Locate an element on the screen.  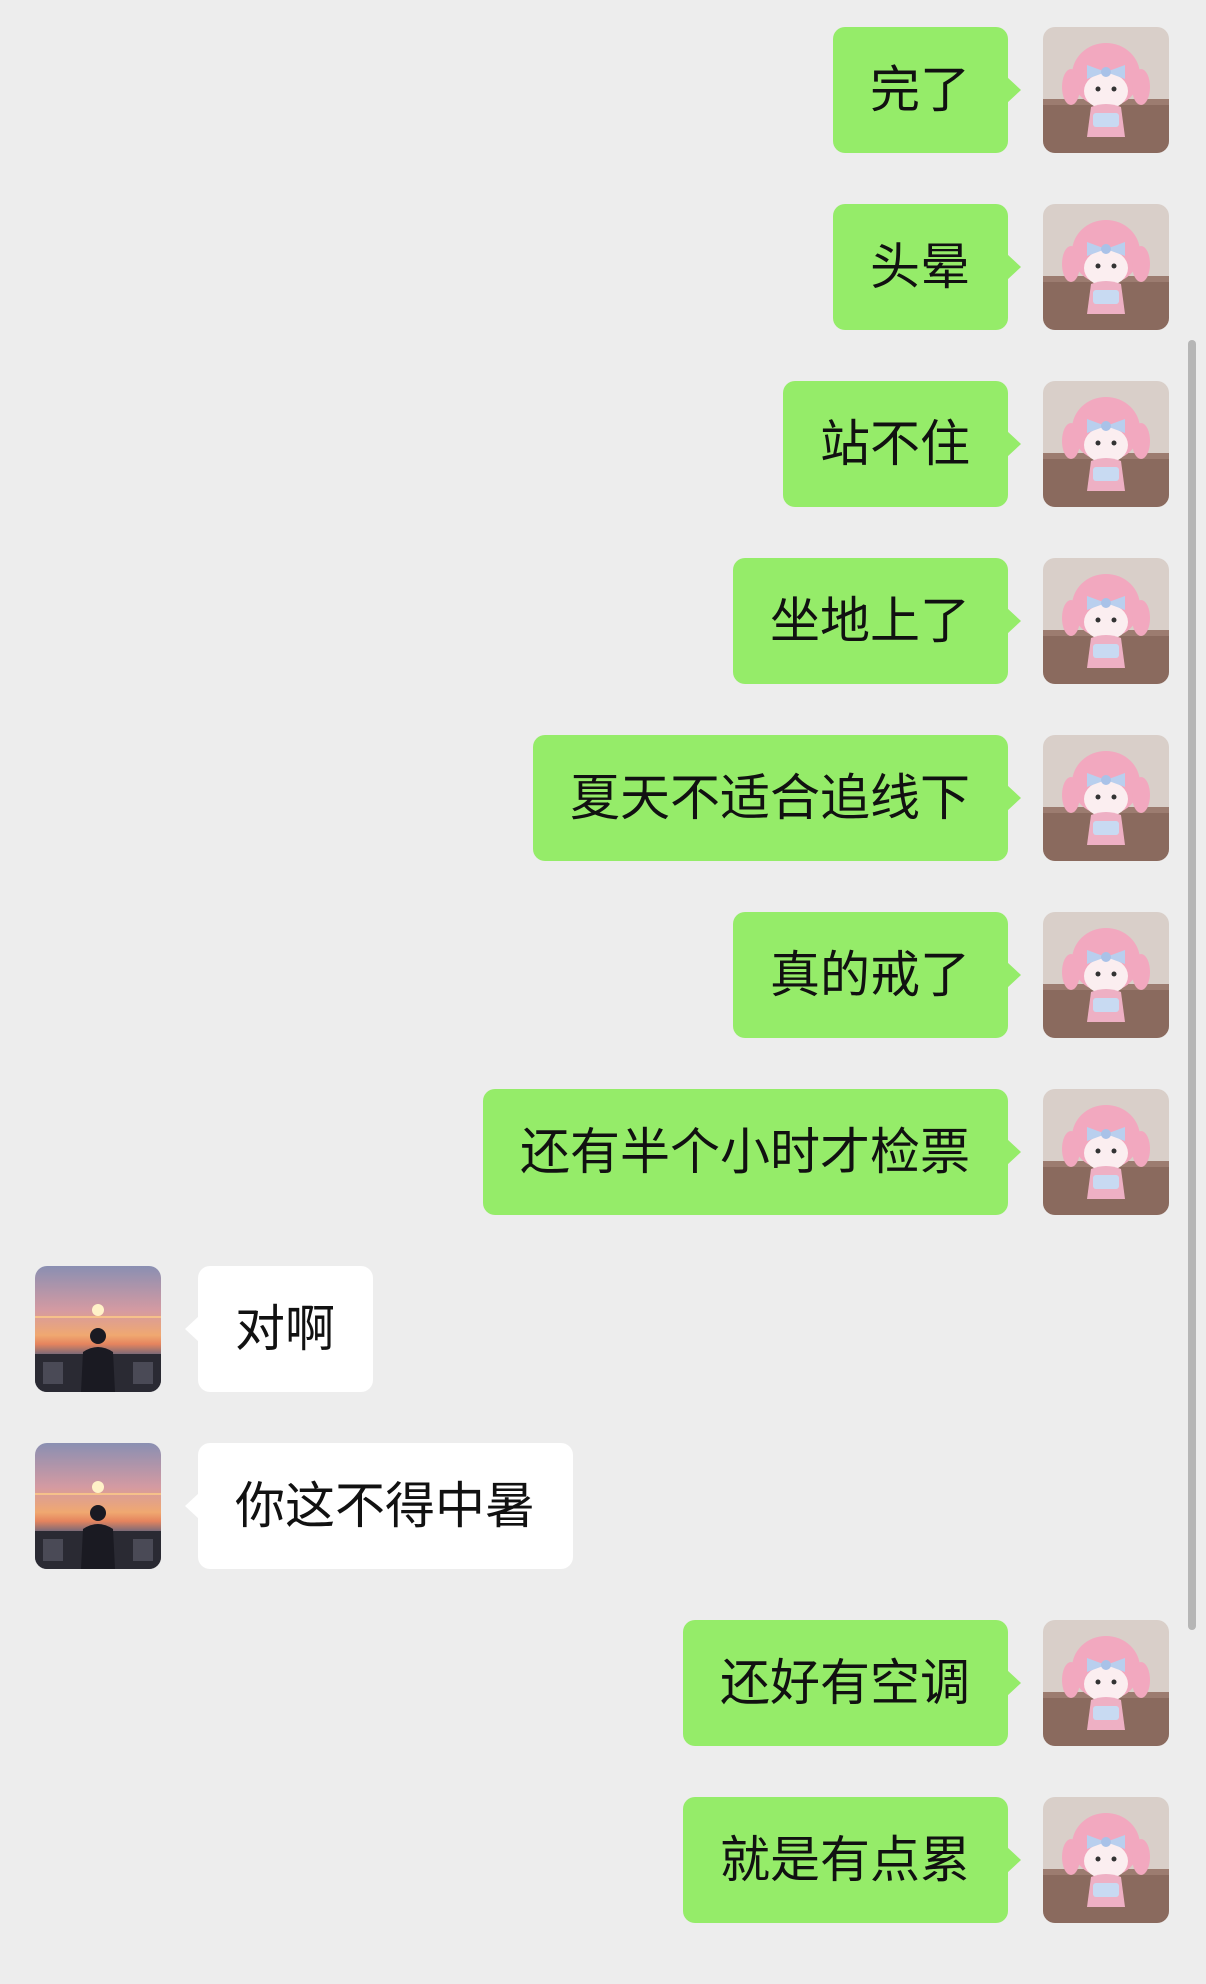
message-row-sent: 完了 is located at coordinates (603, 90).